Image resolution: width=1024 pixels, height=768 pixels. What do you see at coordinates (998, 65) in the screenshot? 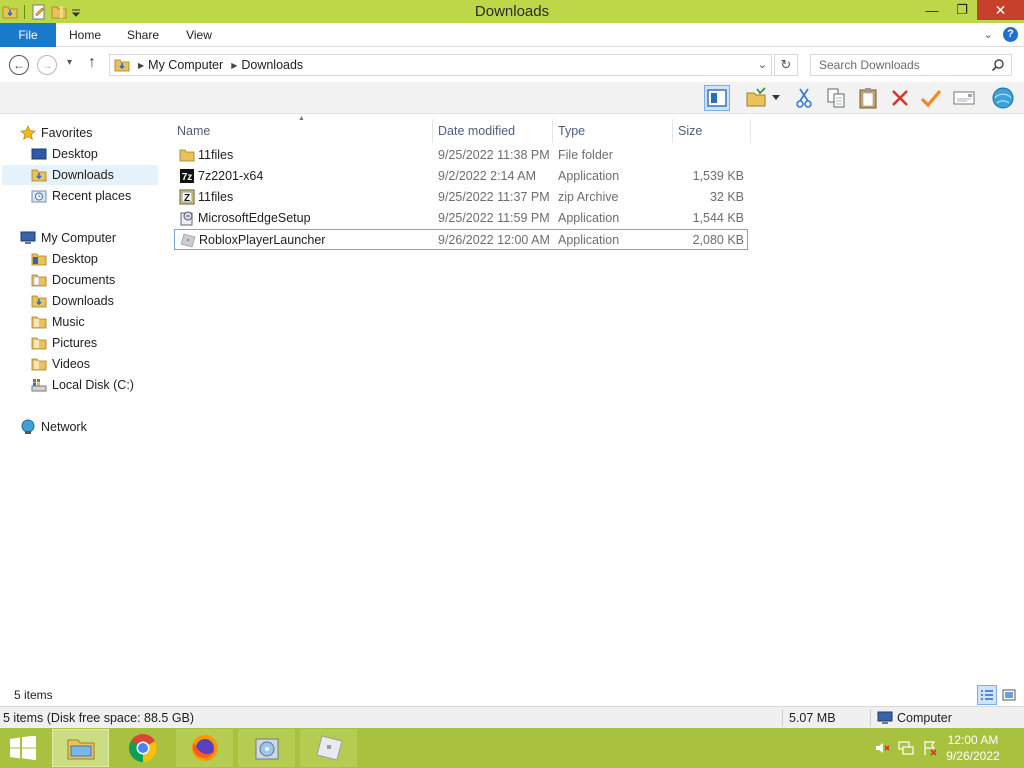
I see `search-icon` at bounding box center [998, 65].